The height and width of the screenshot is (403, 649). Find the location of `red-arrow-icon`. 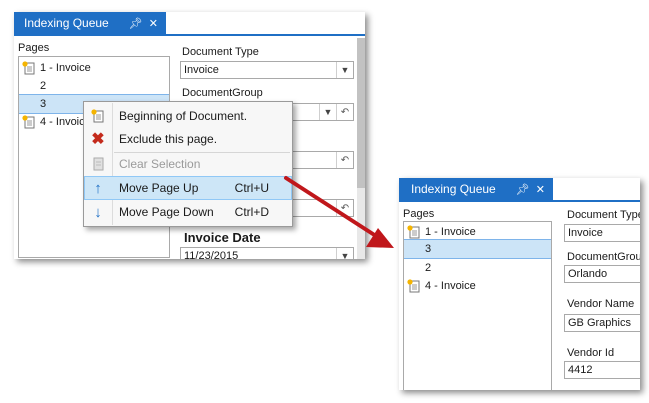

red-arrow-icon is located at coordinates (339, 212).